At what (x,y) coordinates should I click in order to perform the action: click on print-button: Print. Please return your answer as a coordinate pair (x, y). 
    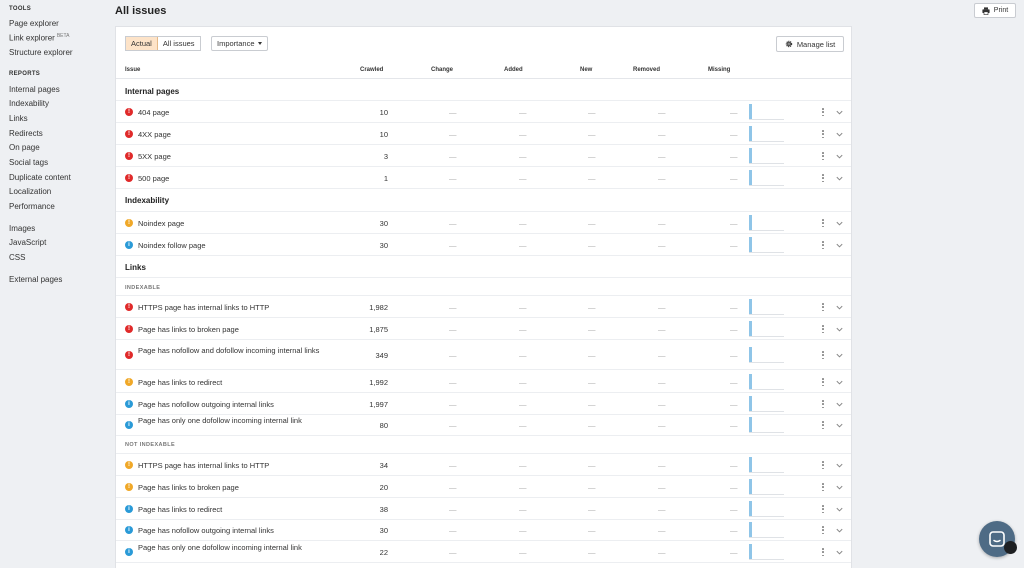
    Looking at the image, I should click on (995, 10).